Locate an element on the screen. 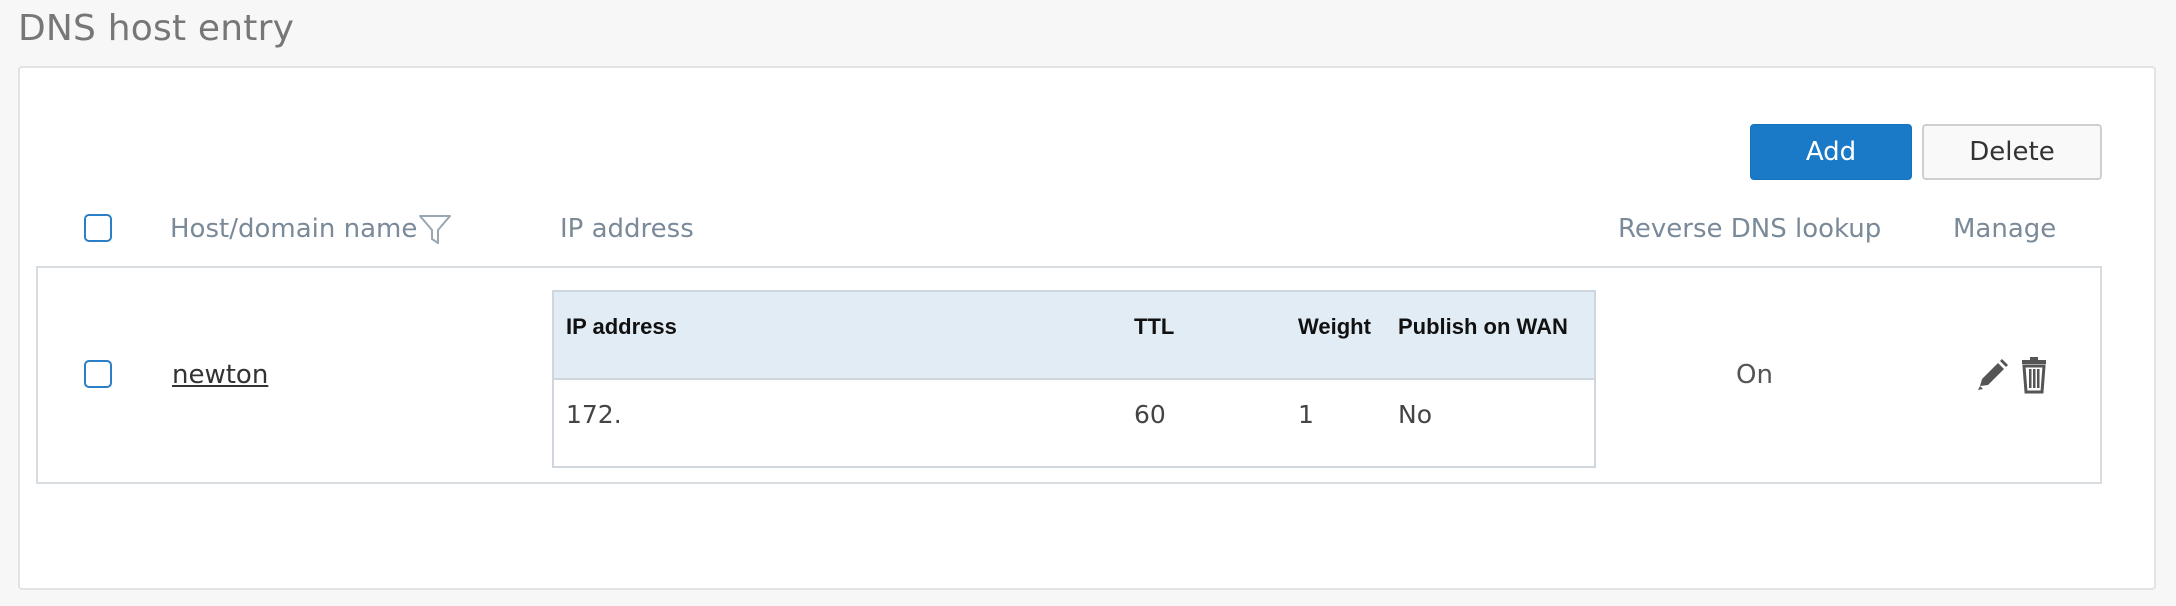 This screenshot has height=606, width=2176. trash-icon is located at coordinates (2034, 375).